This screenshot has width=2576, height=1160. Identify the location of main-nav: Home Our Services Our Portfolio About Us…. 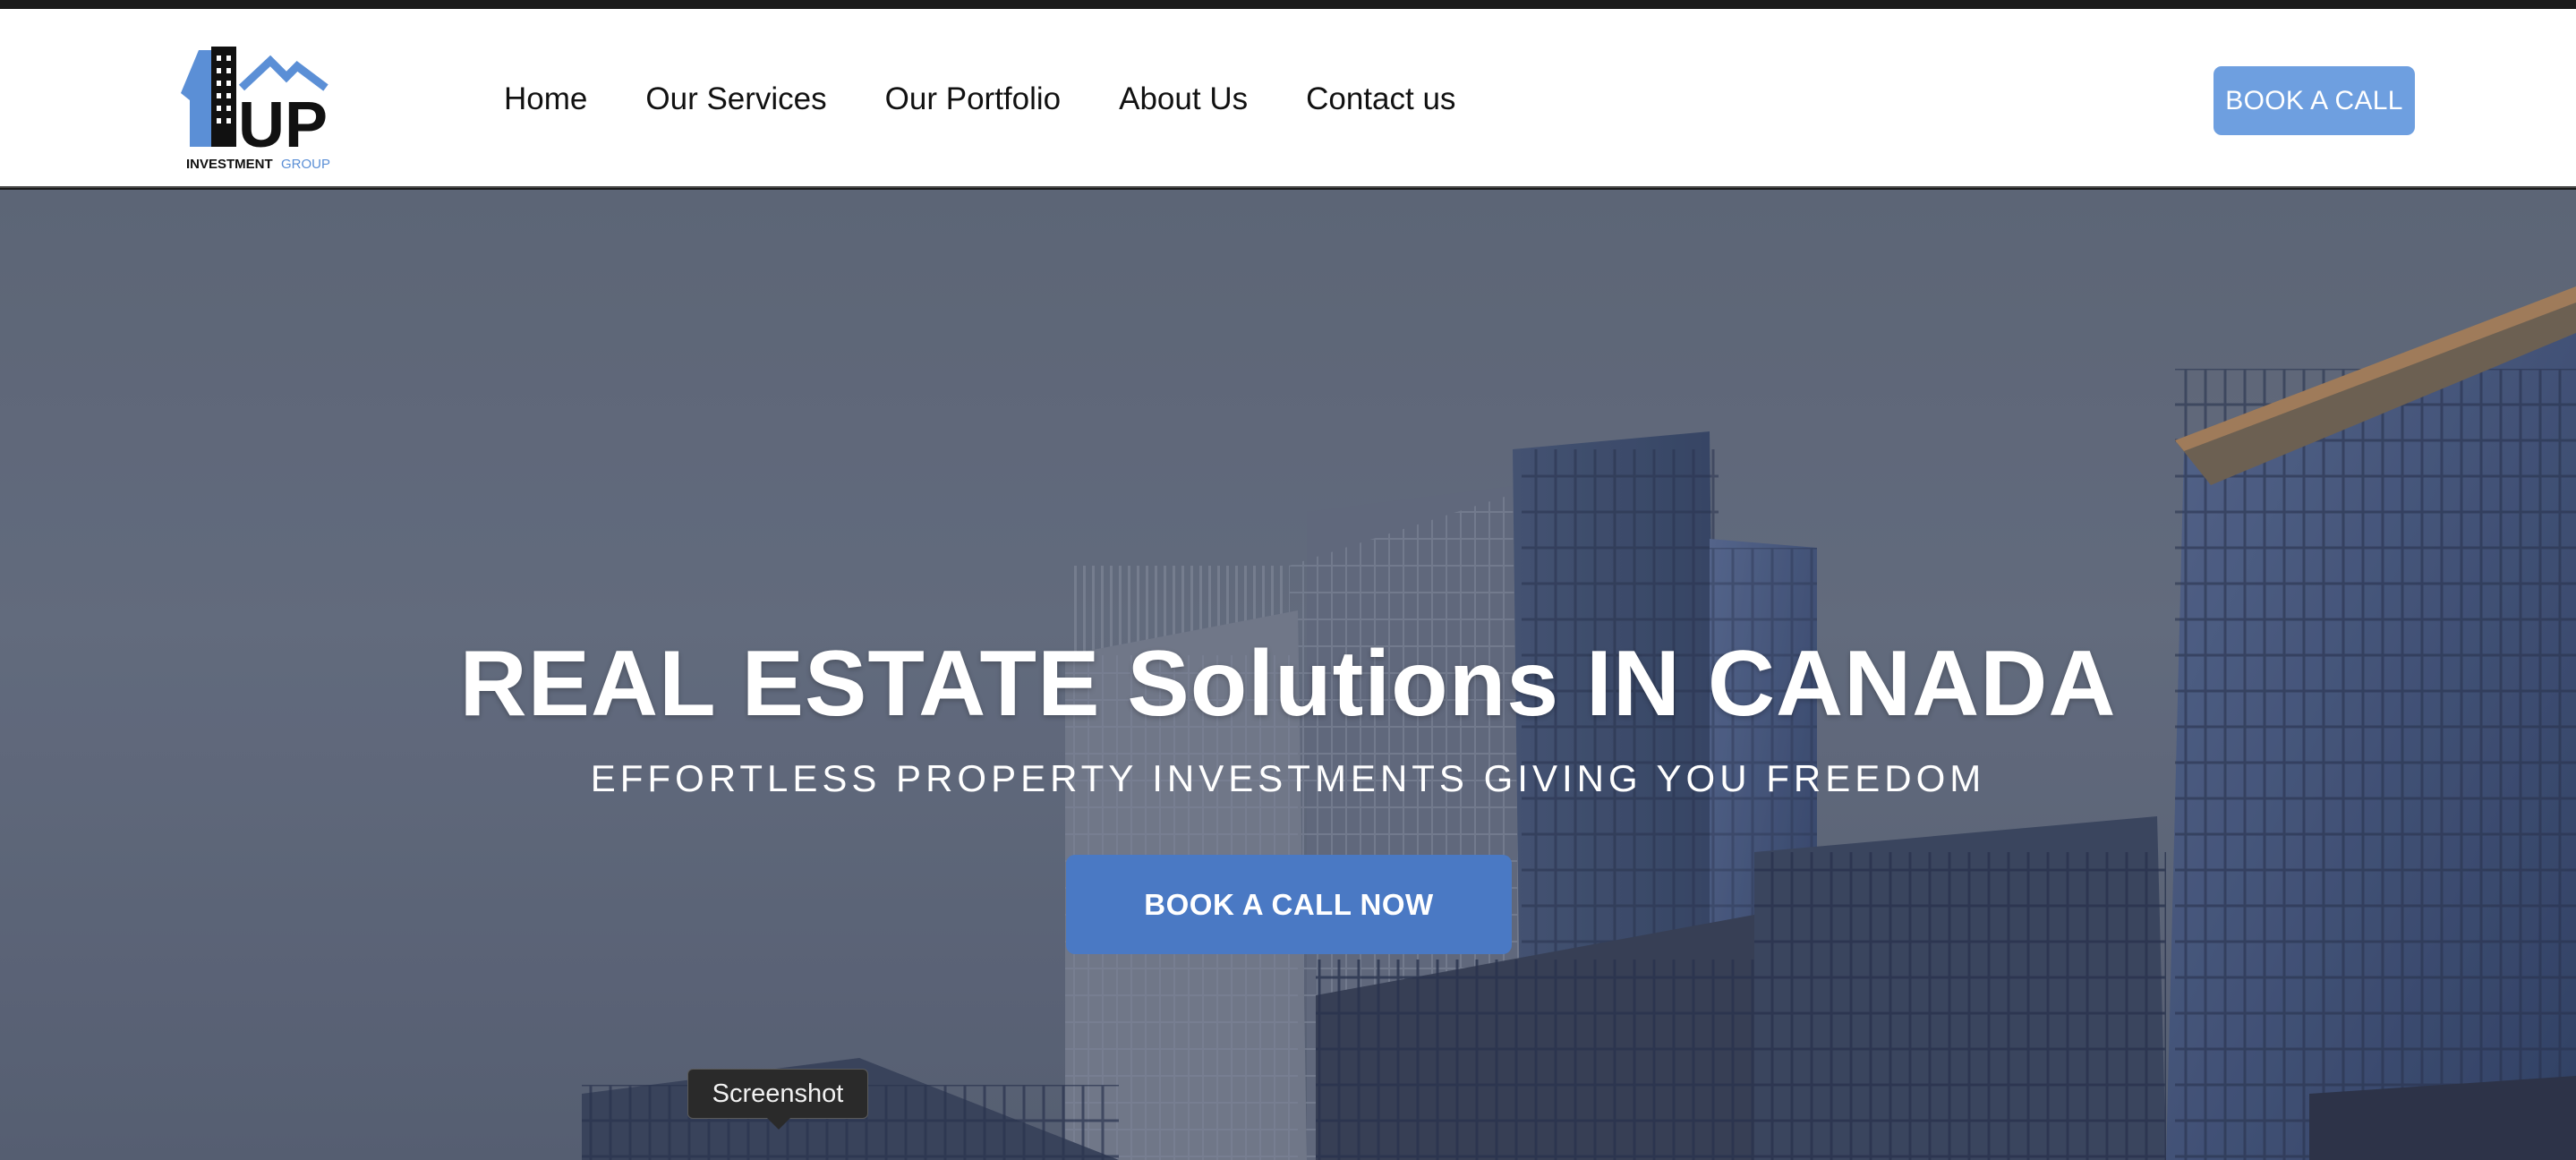
(1009, 98).